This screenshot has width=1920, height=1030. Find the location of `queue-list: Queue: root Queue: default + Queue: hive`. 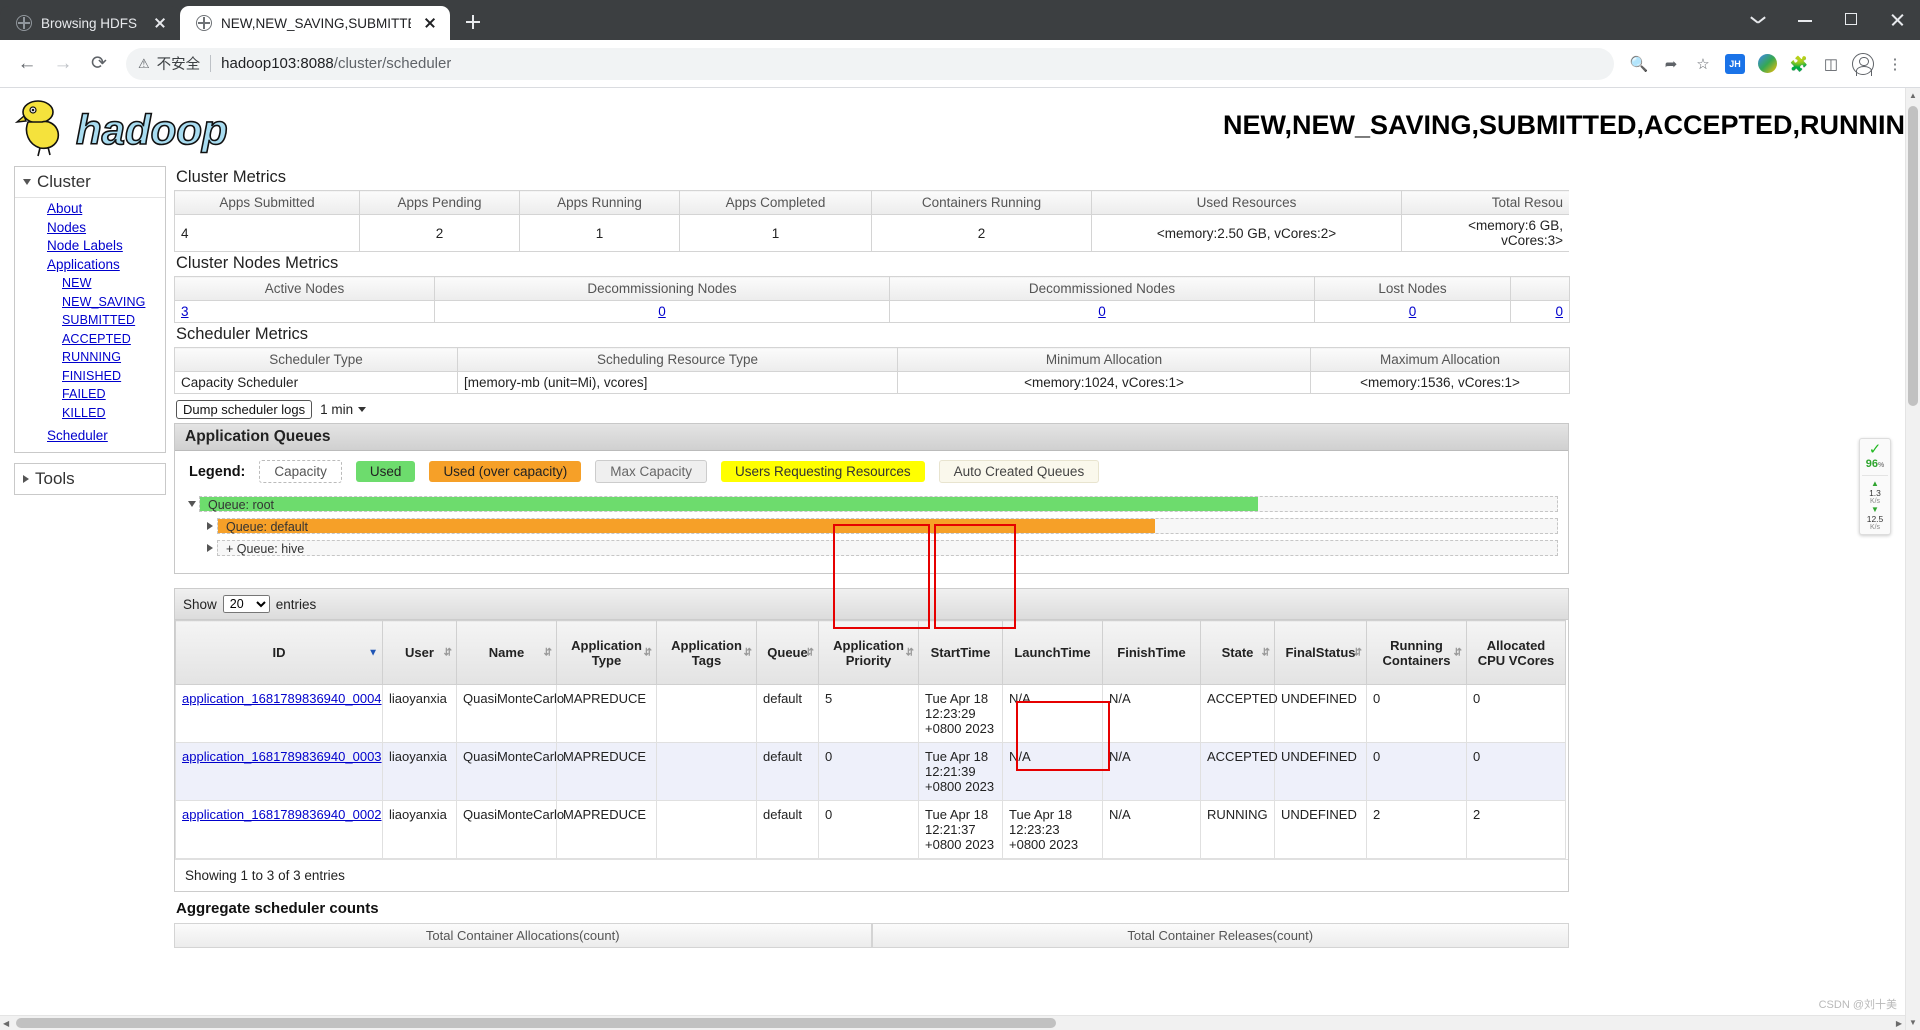

queue-list: Queue: root Queue: default + Queue: hive is located at coordinates (871, 533).